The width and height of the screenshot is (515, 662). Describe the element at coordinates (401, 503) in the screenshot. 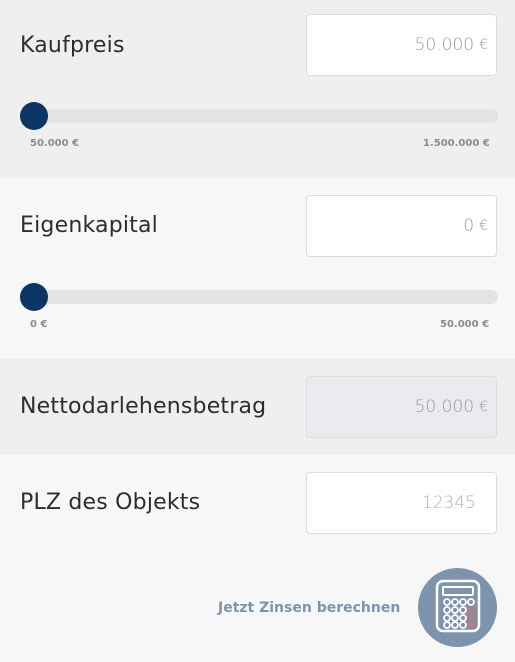

I see `postal-code-input: 12345` at that location.